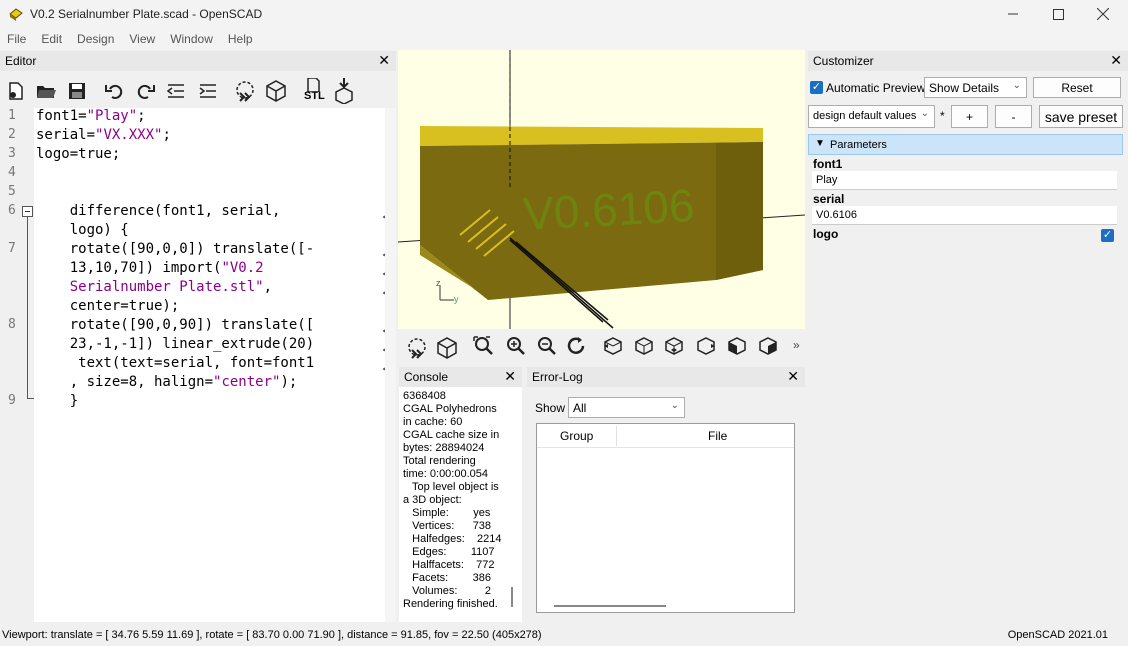  I want to click on column-header-group: Group, so click(576, 436).